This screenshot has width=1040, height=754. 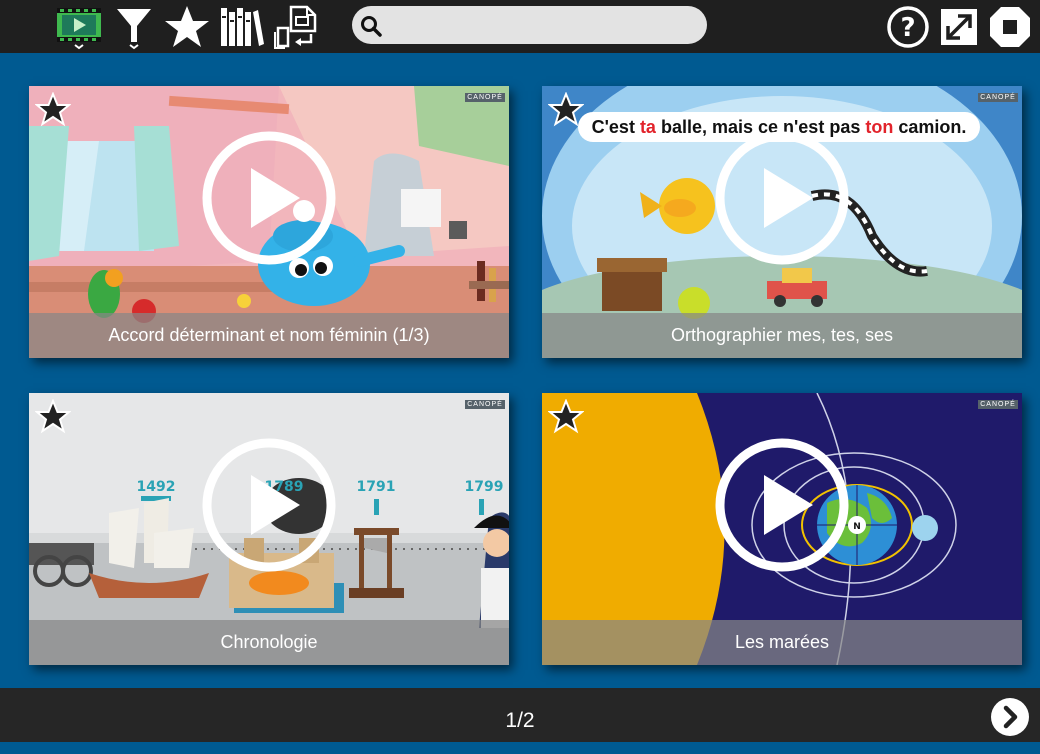 I want to click on filter-icon, so click(x=134, y=27).